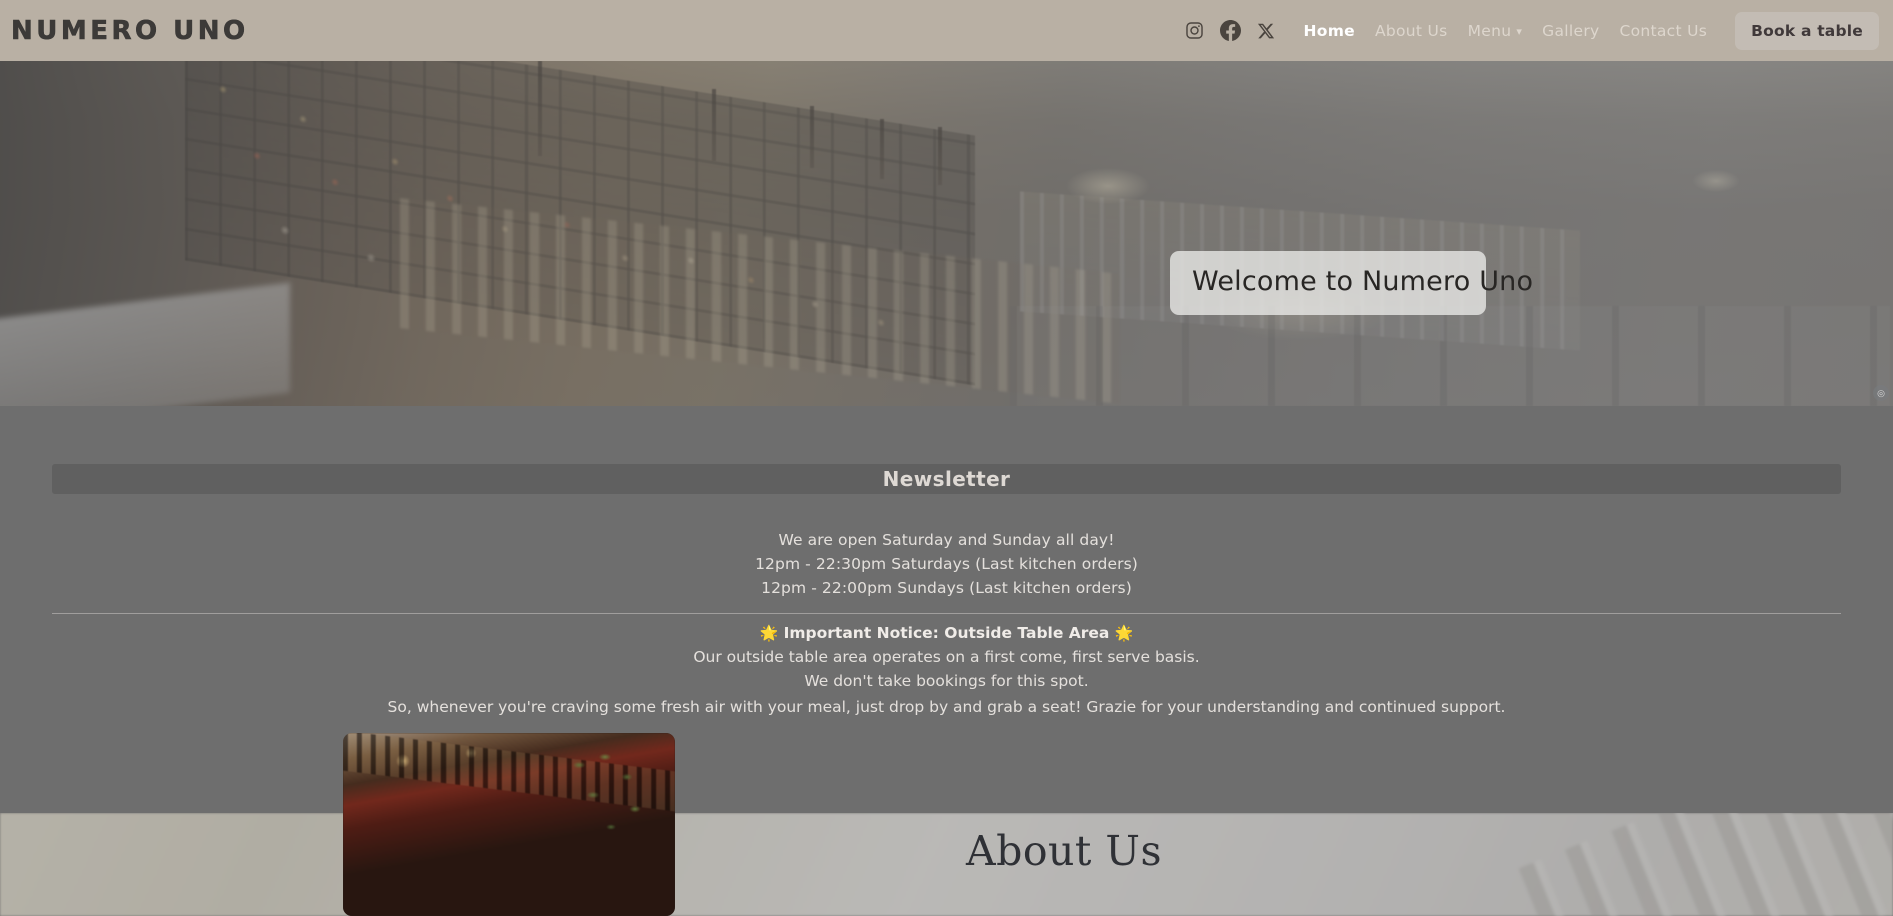 The image size is (1893, 916). I want to click on book-a-table-button: Book a table, so click(1807, 30).